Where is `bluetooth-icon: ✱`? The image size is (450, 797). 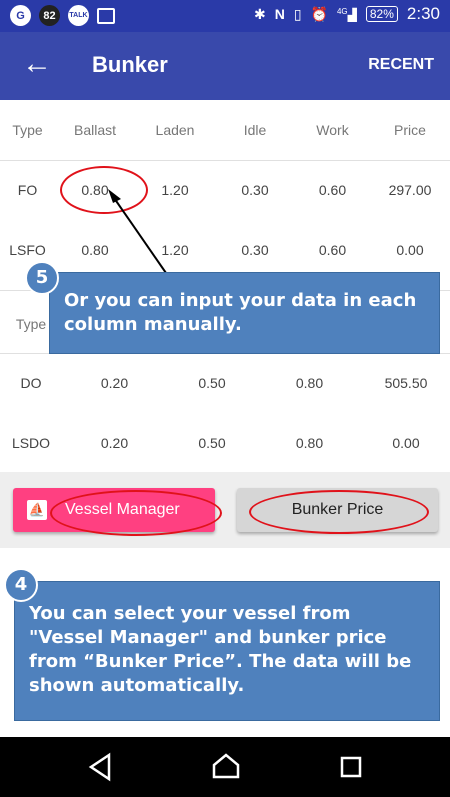
bluetooth-icon: ✱ is located at coordinates (259, 13).